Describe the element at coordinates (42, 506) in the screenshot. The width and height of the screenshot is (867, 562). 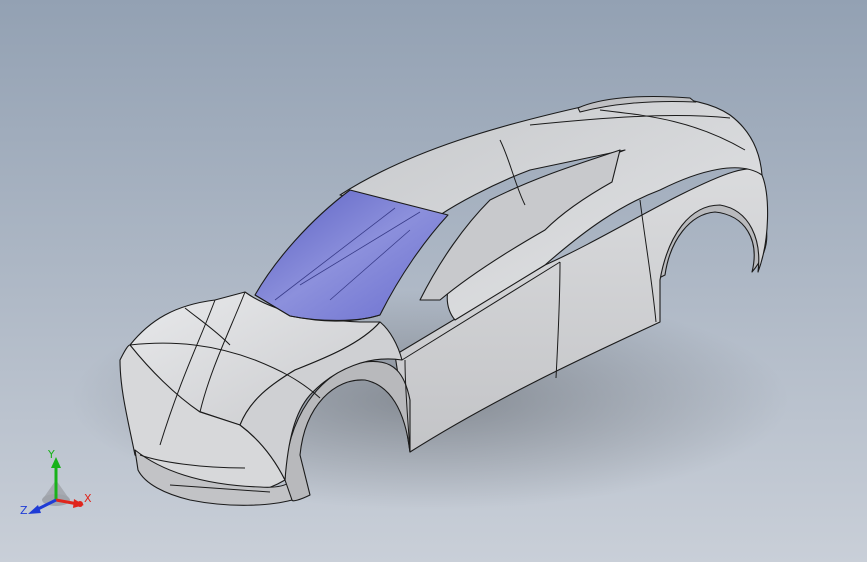
I see `z-axis-arrow` at that location.